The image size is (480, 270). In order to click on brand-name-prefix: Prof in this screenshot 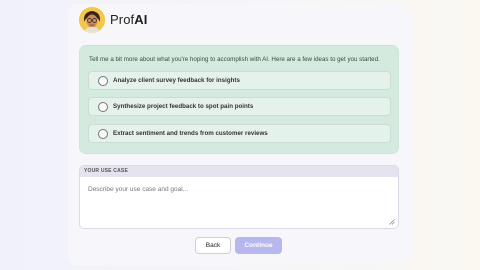, I will do `click(122, 19)`.